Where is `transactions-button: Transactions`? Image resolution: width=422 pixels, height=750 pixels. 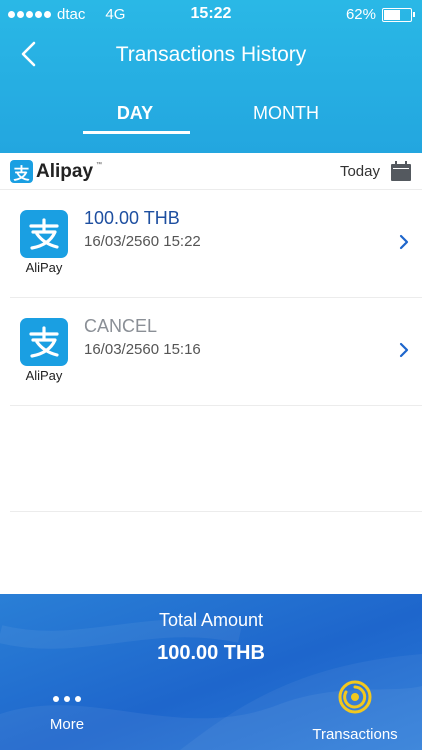
transactions-button: Transactions is located at coordinates (355, 711).